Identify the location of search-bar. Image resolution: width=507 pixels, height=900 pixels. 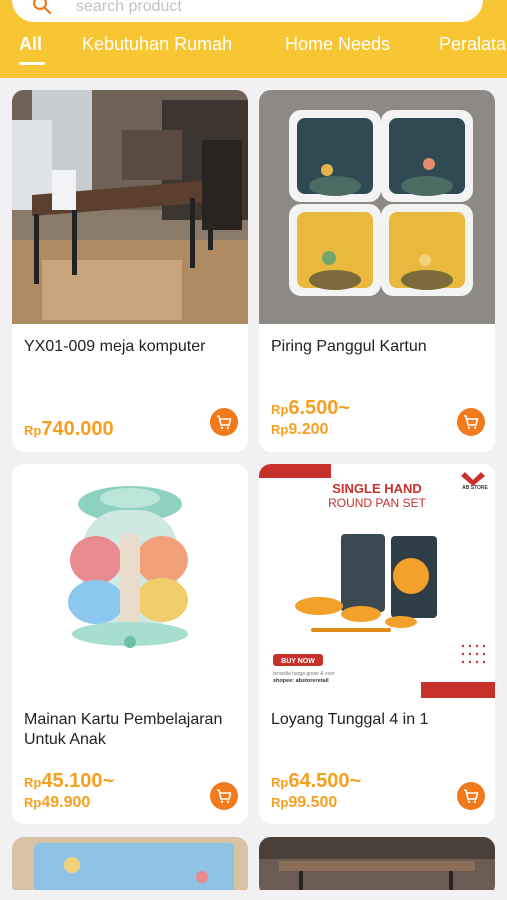
(247, 11).